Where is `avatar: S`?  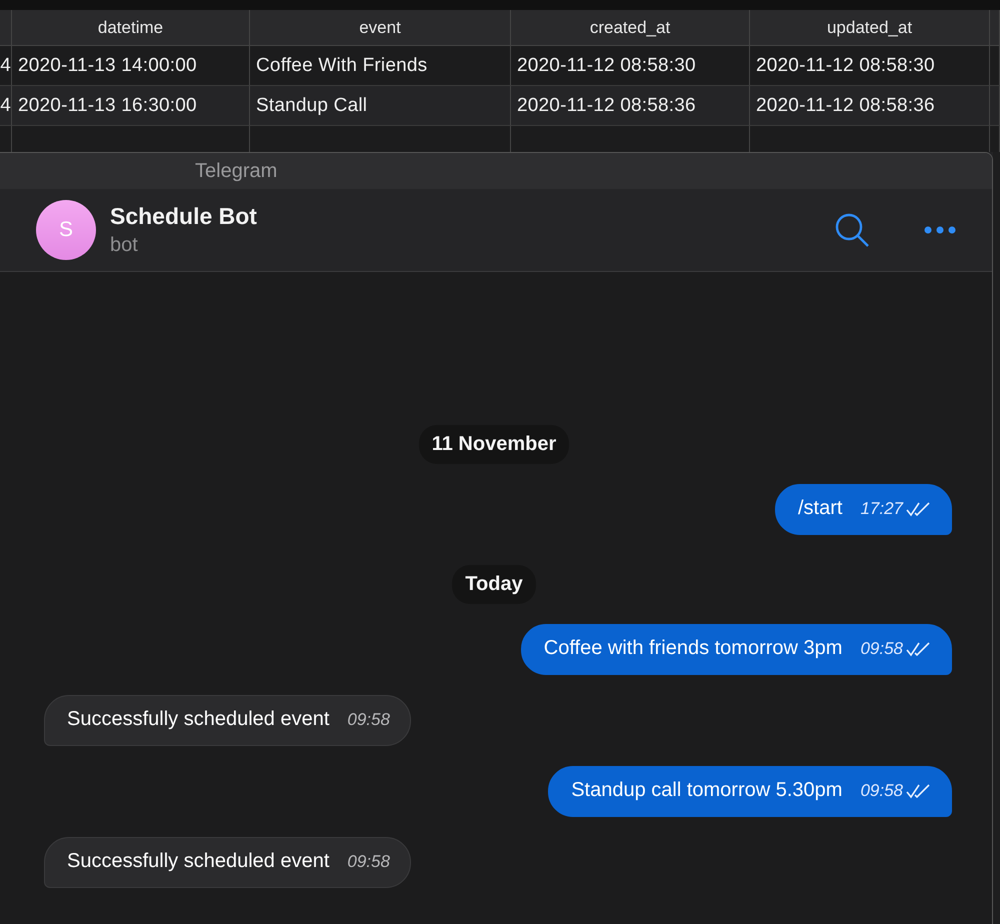
avatar: S is located at coordinates (66, 230).